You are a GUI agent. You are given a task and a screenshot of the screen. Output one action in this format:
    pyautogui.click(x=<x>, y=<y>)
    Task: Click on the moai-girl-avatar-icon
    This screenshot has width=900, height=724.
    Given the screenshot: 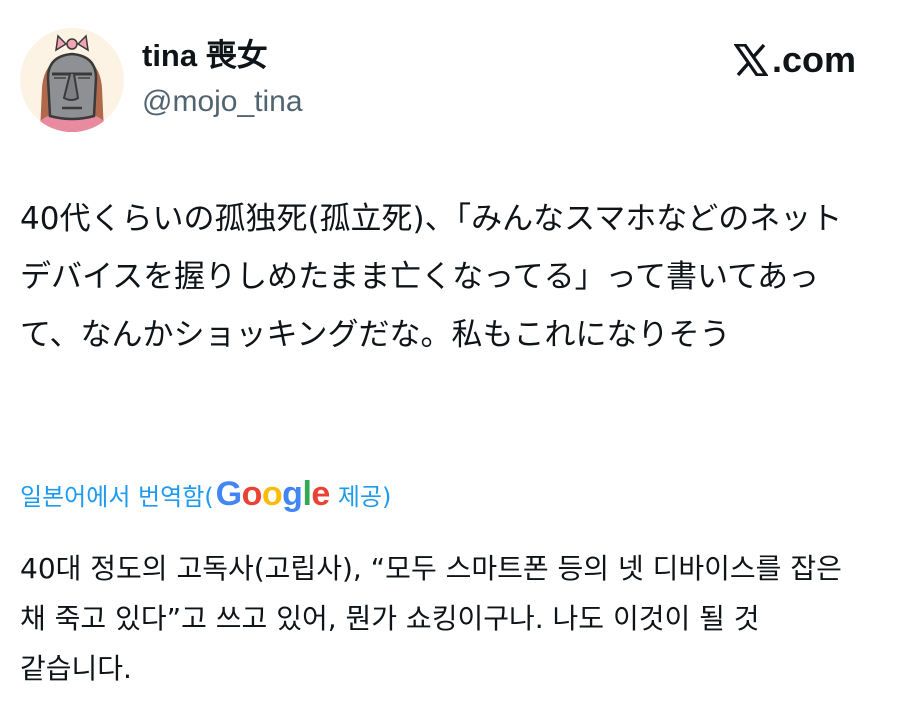 What is the action you would take?
    pyautogui.click(x=72, y=83)
    